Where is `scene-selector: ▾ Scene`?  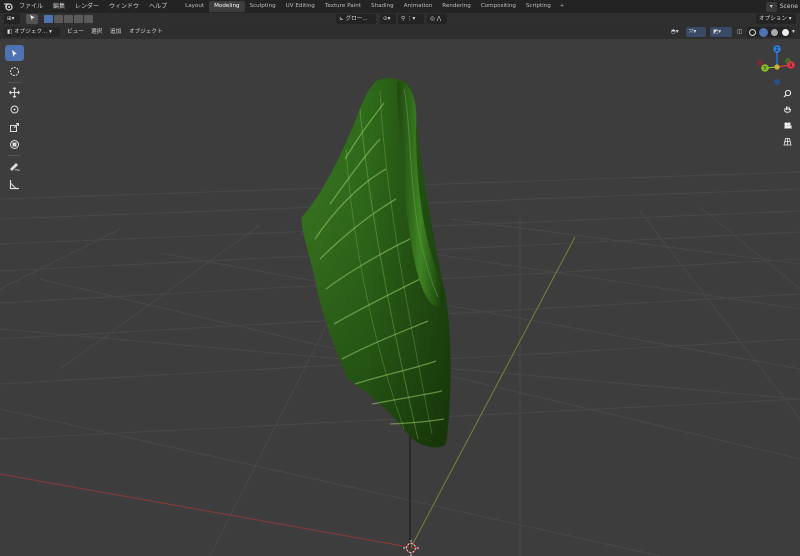 scene-selector: ▾ Scene is located at coordinates (782, 6).